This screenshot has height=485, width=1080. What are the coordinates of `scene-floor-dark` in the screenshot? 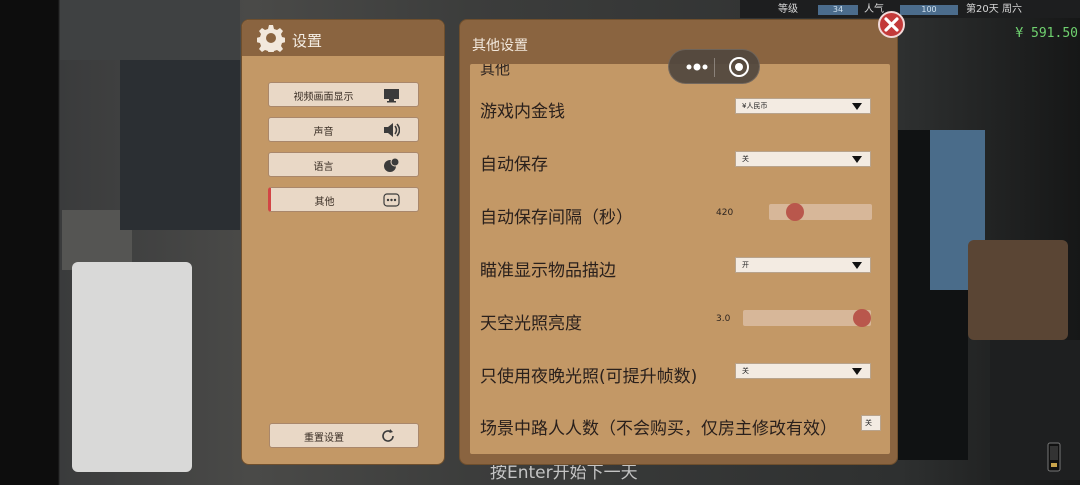 It's located at (1035, 410).